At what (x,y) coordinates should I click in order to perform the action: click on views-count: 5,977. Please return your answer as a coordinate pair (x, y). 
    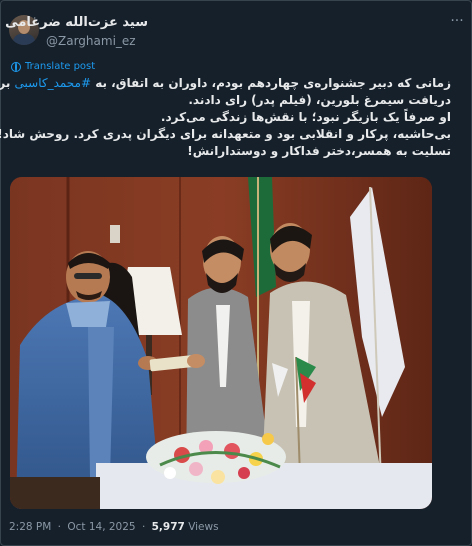
    Looking at the image, I should click on (168, 527).